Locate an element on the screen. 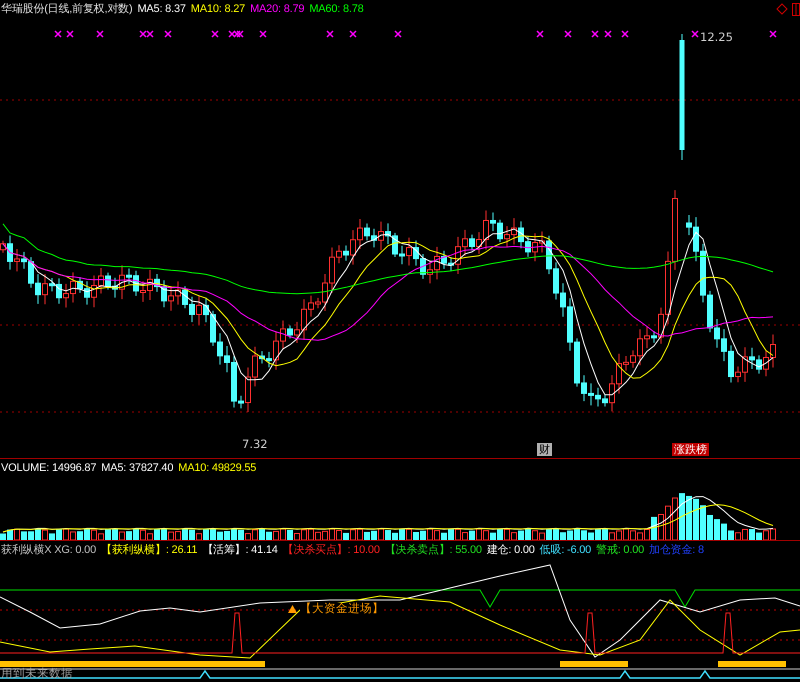 Image resolution: width=800 pixels, height=682 pixels. indicator-reading: 获利纵横X XG: 0.00 is located at coordinates (48, 550).